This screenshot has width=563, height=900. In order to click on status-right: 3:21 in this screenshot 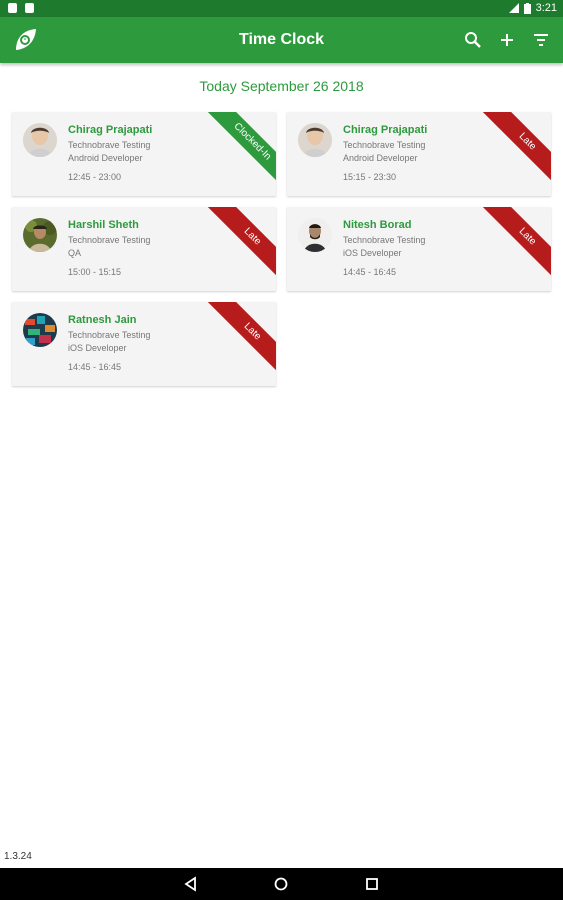, I will do `click(532, 8)`.